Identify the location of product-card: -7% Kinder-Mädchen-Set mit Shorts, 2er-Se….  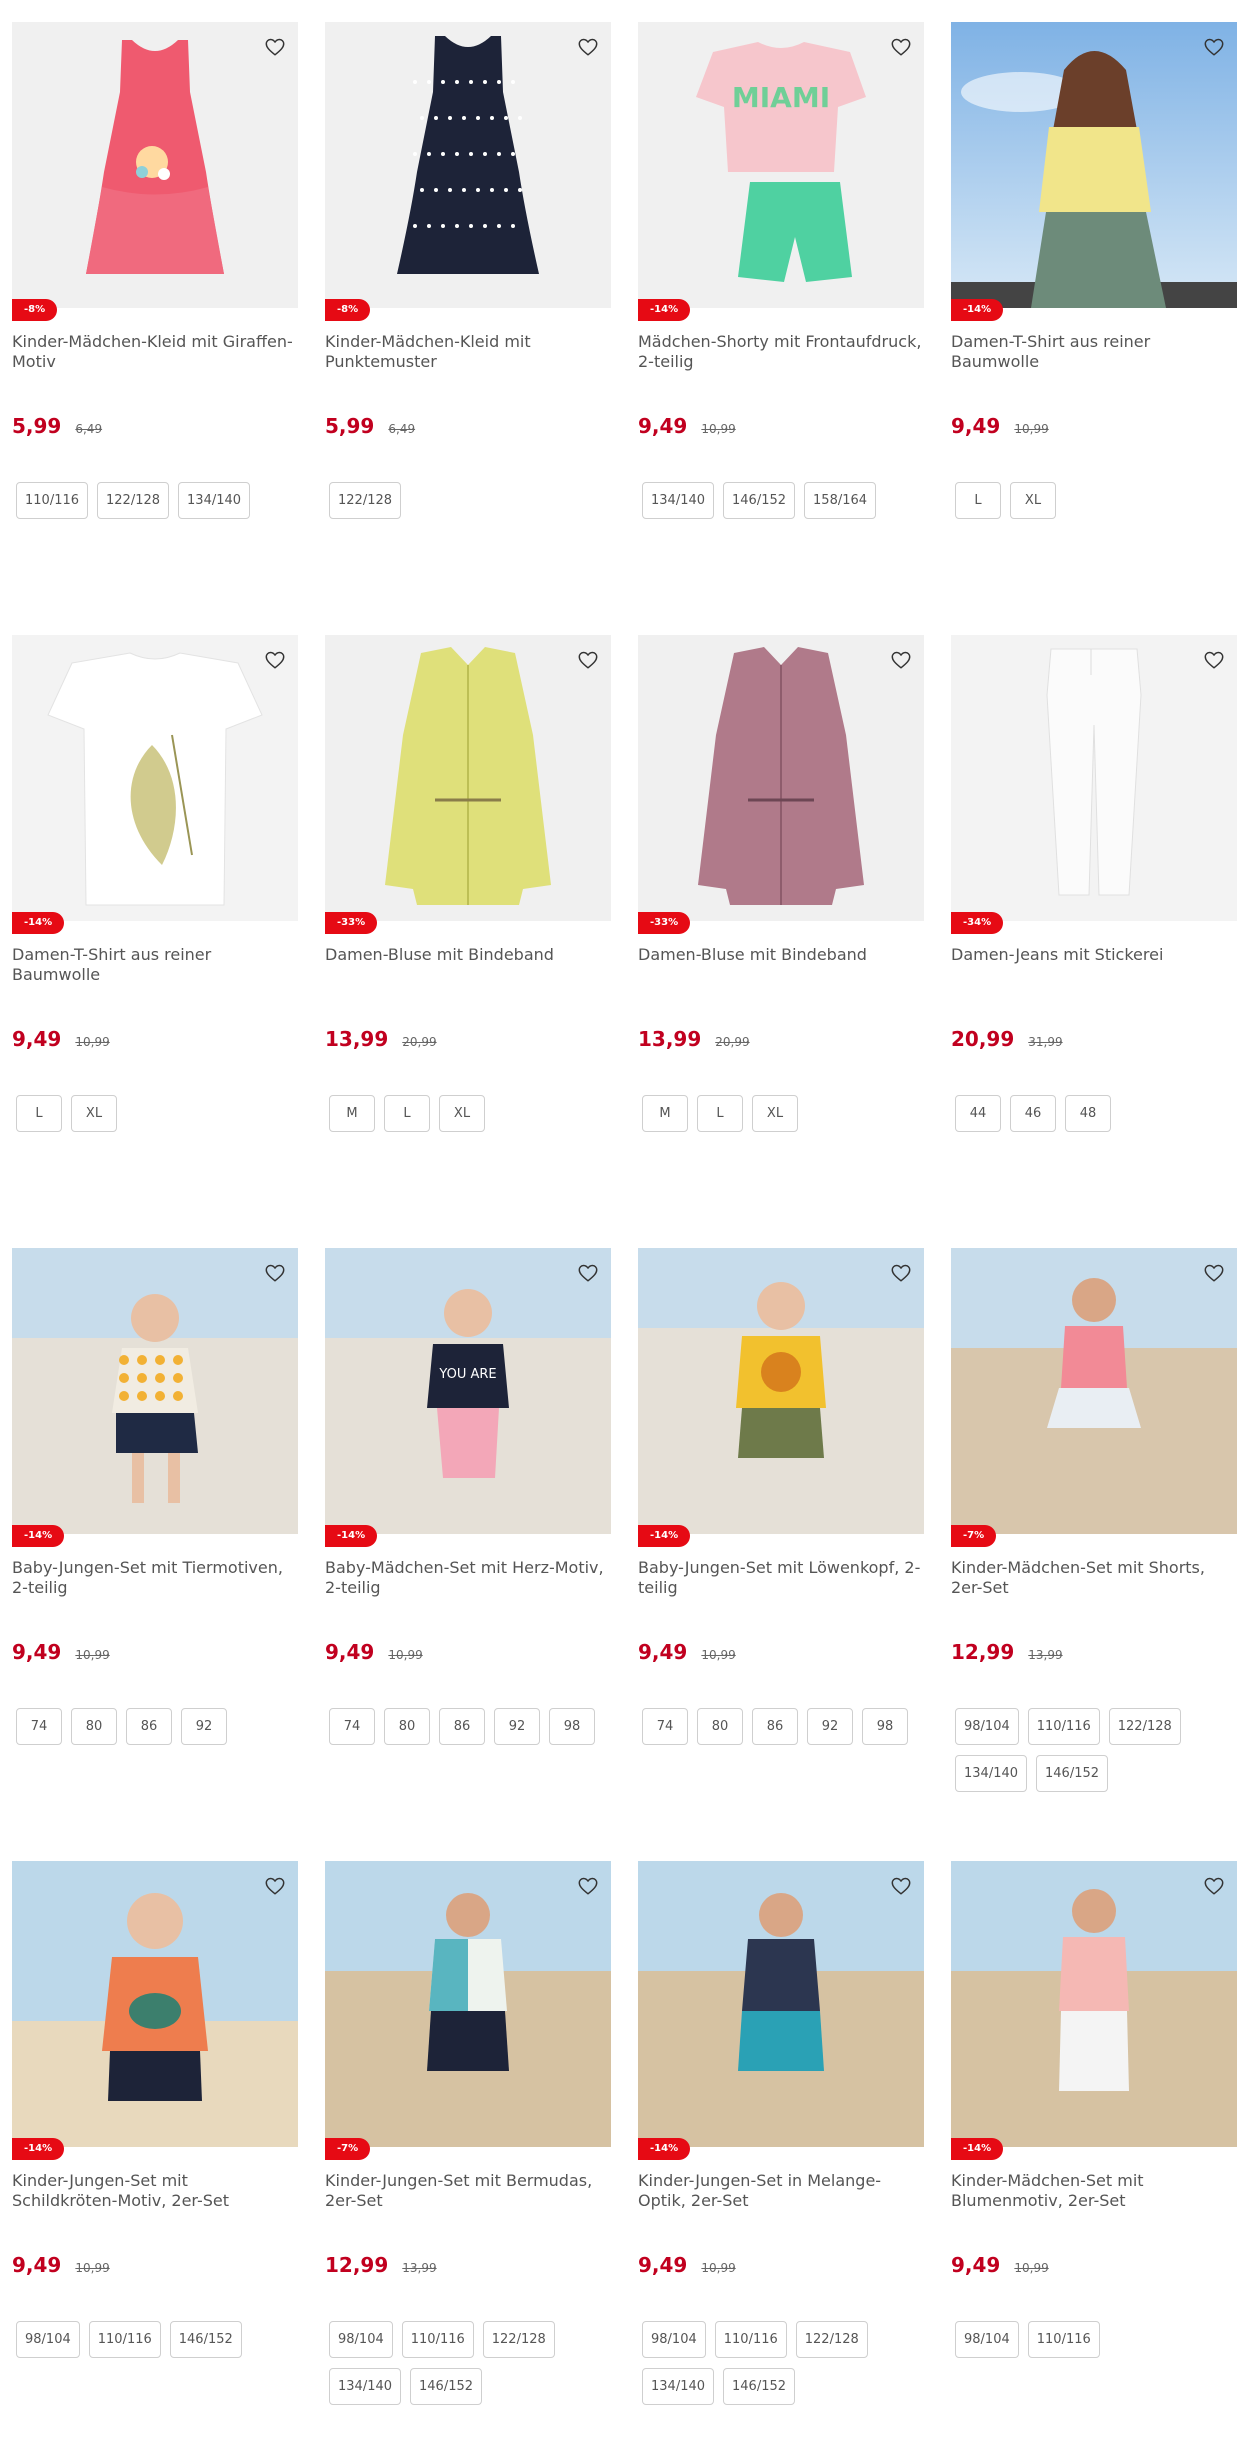
(1094, 1548).